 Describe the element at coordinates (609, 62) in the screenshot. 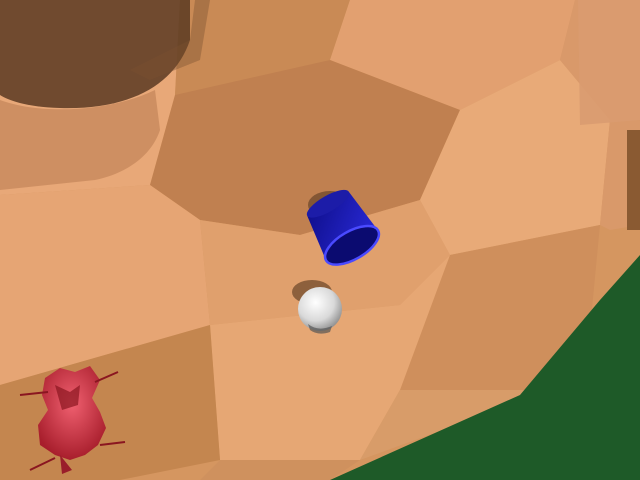

I see `right-wall` at that location.